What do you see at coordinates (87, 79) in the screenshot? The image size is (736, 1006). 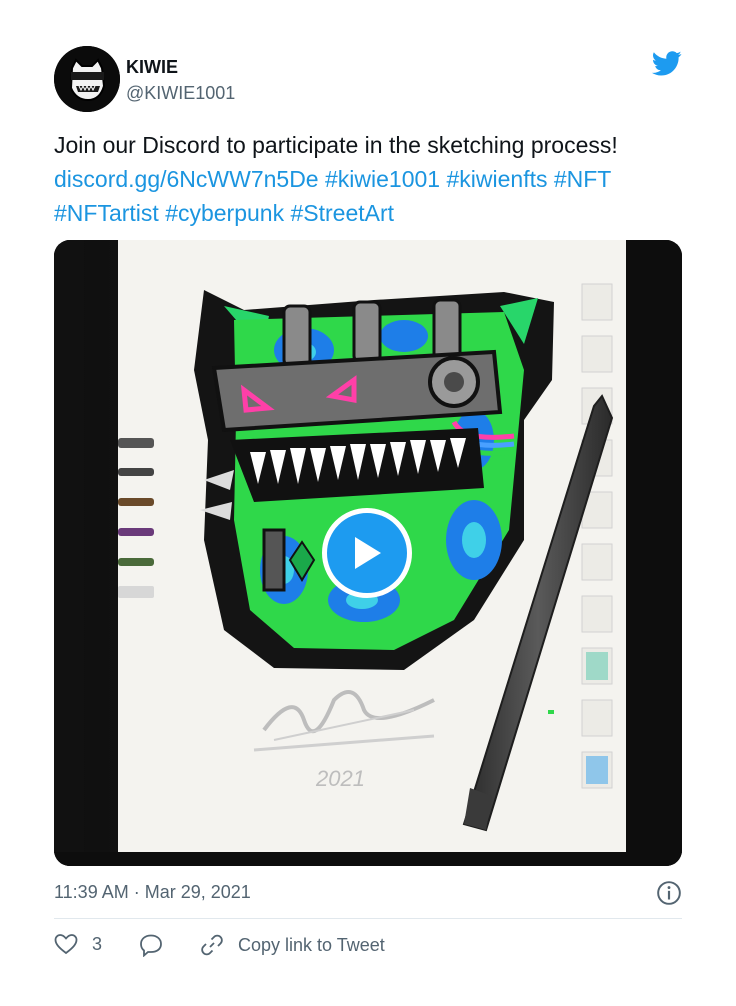 I see `avatar` at bounding box center [87, 79].